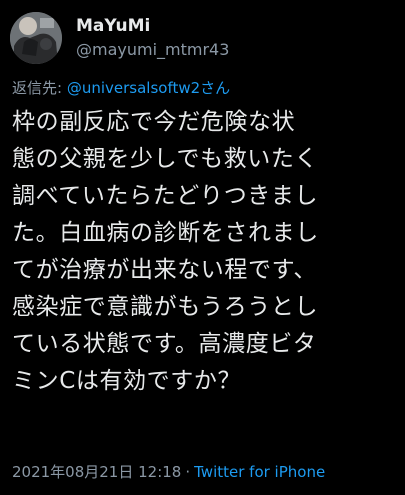  Describe the element at coordinates (164, 344) in the screenshot. I see `tweet-text-line: ている状態です。高濃度ビタ` at that location.